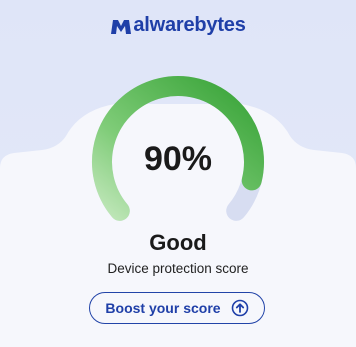 The image size is (356, 347). Describe the element at coordinates (178, 242) in the screenshot. I see `status-label: Good` at that location.